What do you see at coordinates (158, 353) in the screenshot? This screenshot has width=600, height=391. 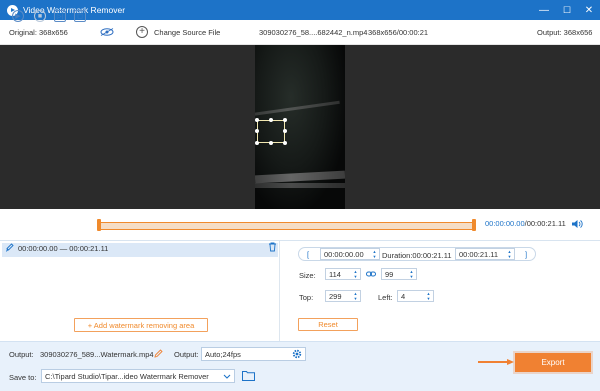 I see `pencil-icon` at bounding box center [158, 353].